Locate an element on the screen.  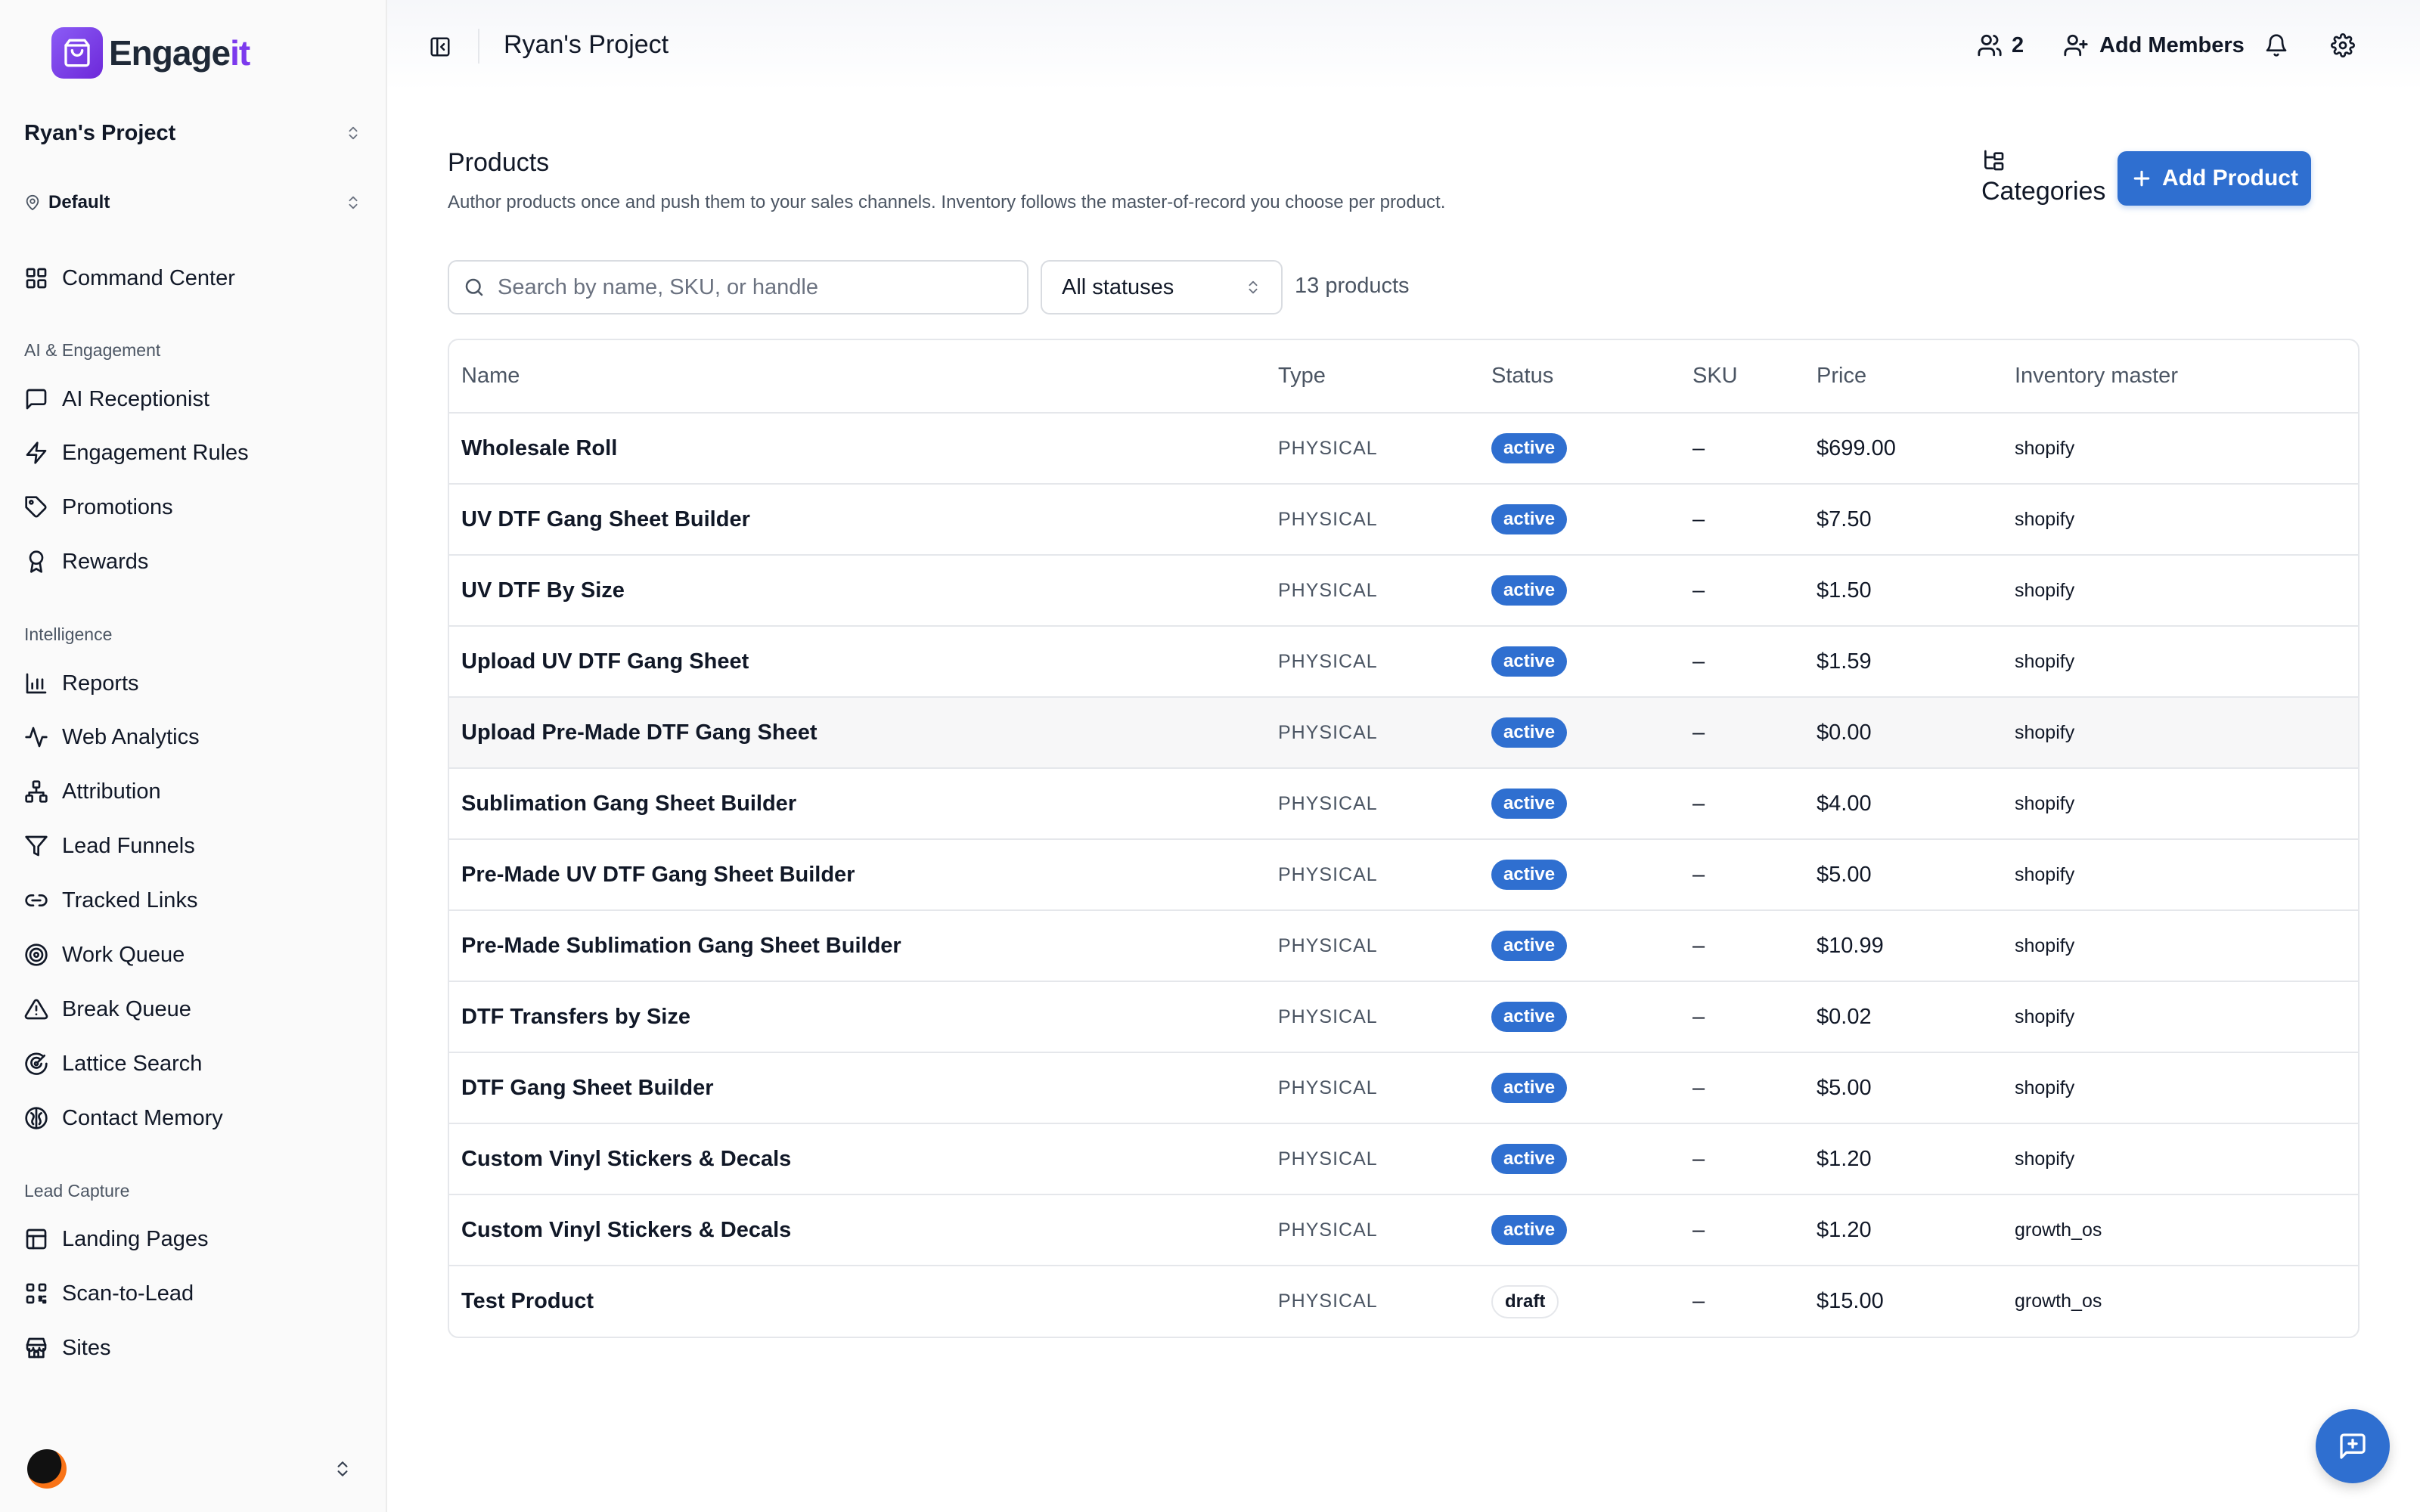
sidebar-item-attribution: Attribution is located at coordinates (194, 791).